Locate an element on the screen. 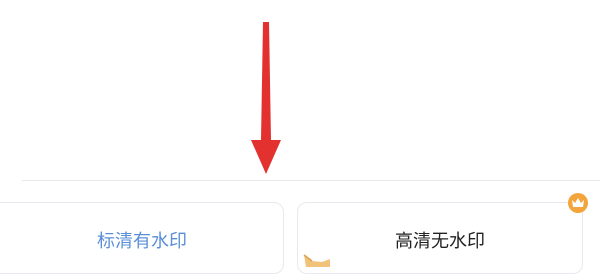  hd-no-watermark-label: 高清无水印 is located at coordinates (440, 241).